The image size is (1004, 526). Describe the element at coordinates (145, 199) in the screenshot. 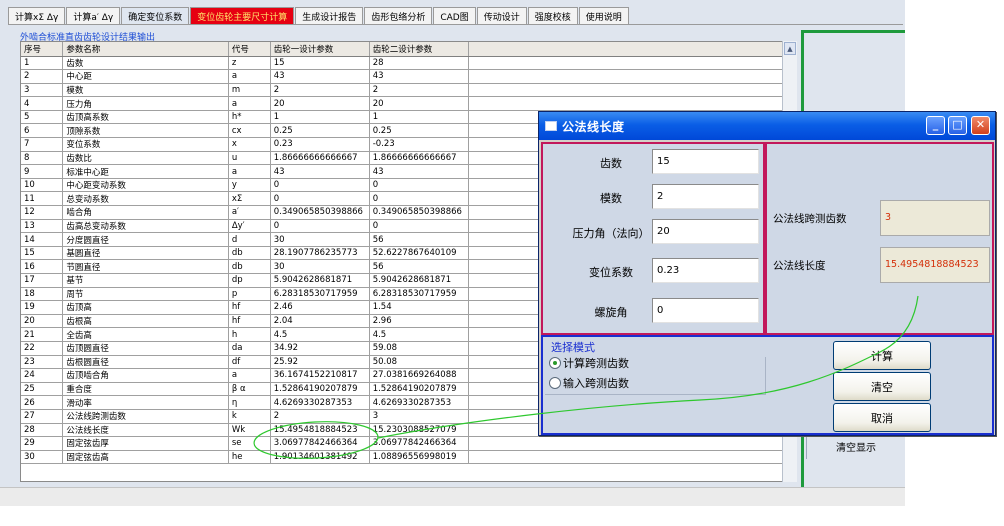

I see `table-cell: 总变动系数` at that location.